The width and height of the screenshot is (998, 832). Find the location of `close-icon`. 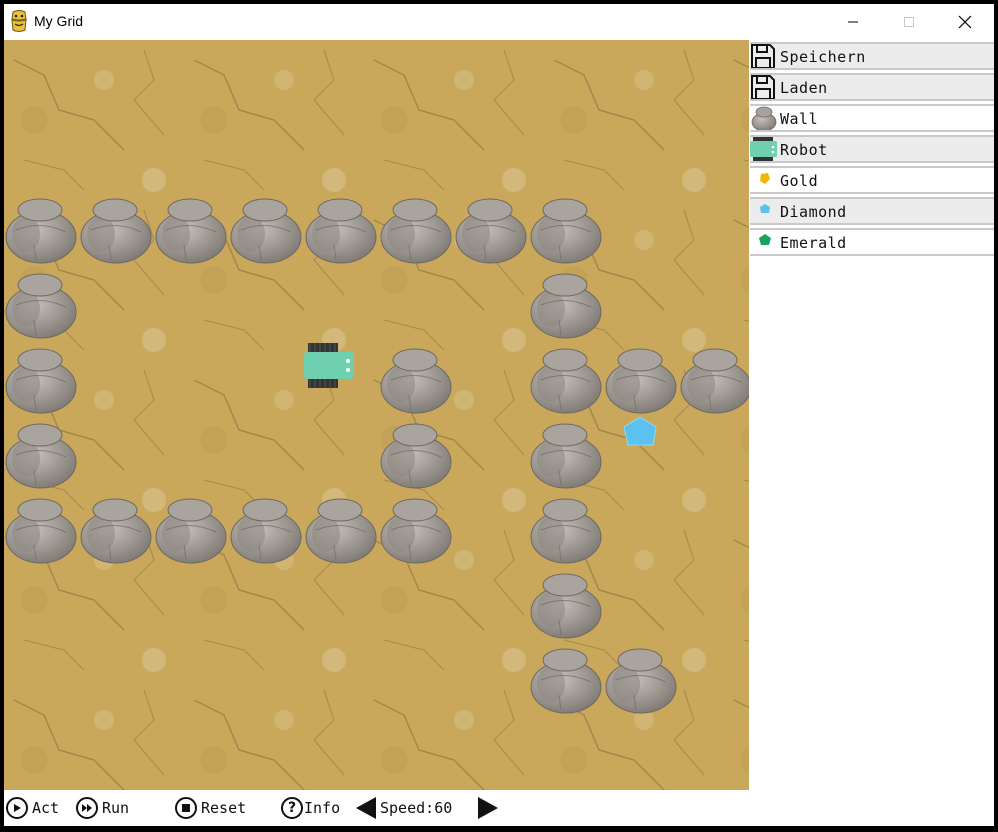

close-icon is located at coordinates (965, 22).